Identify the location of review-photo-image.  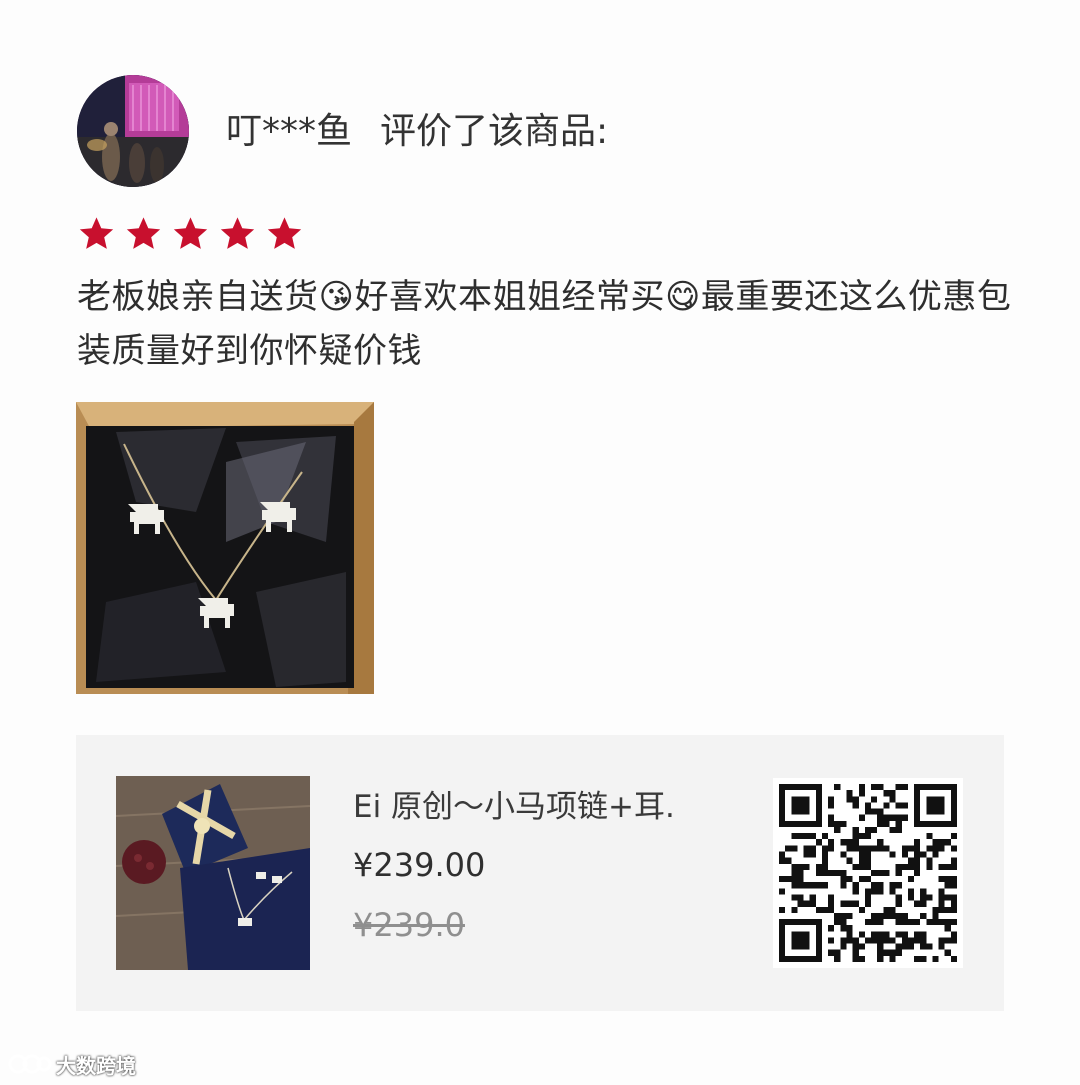
(225, 548).